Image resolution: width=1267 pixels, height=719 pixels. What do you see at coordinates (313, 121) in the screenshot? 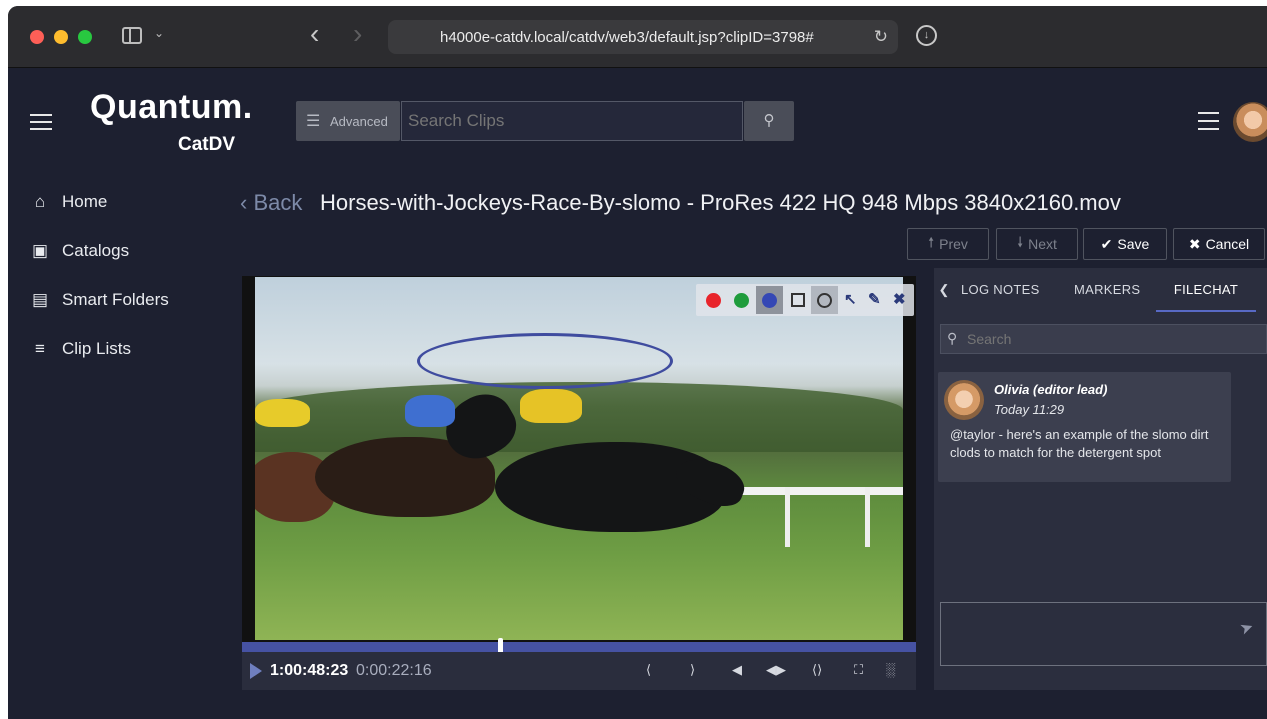
I see `sliders-icon: ☰` at bounding box center [313, 121].